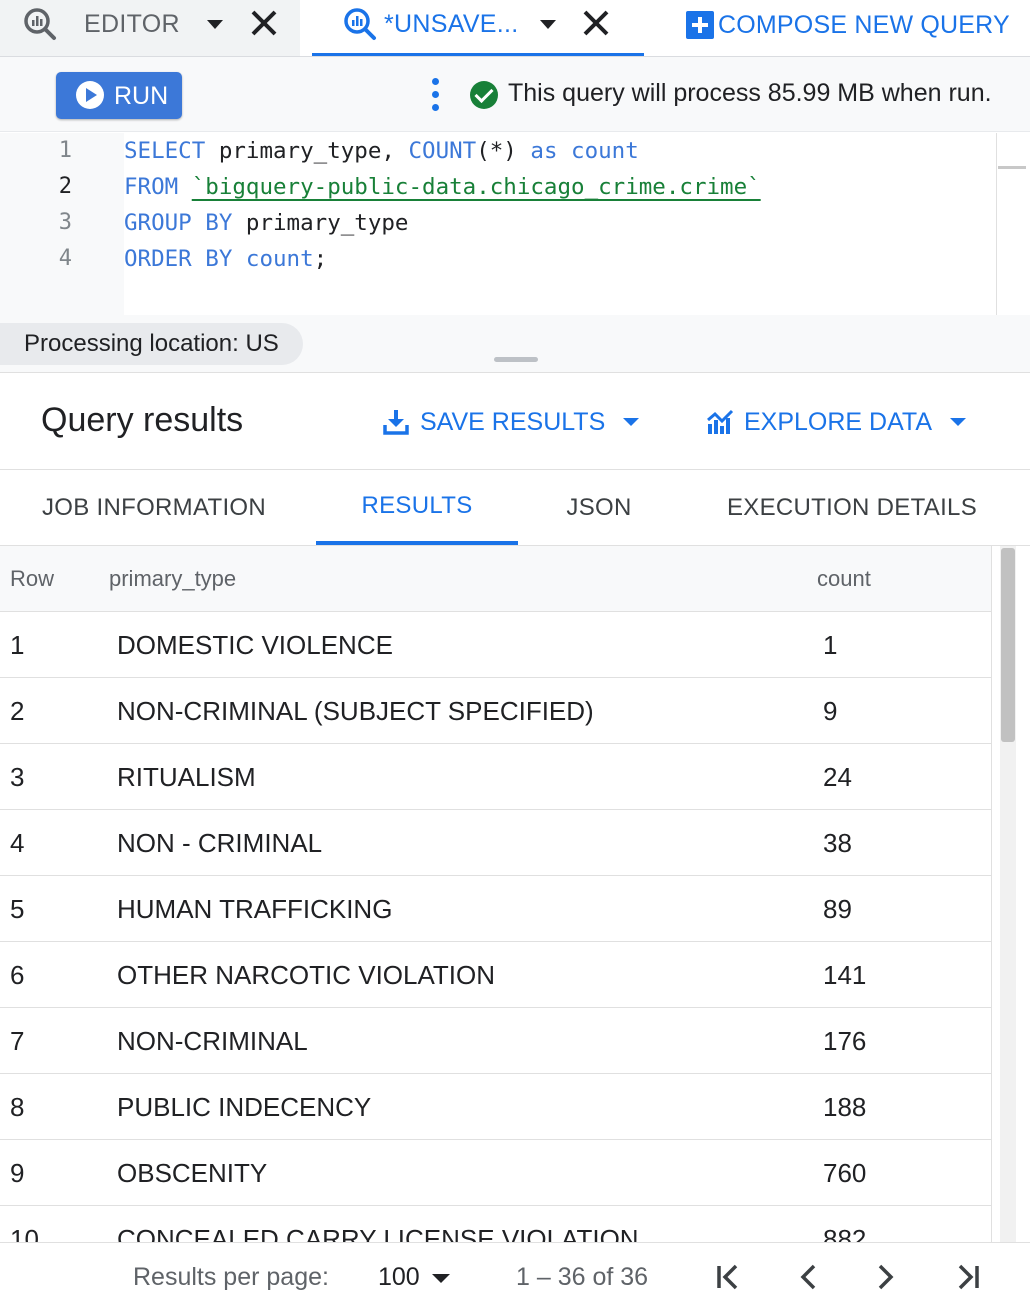 The height and width of the screenshot is (1304, 1030). Describe the element at coordinates (142, 420) in the screenshot. I see `results-title: Query results` at that location.